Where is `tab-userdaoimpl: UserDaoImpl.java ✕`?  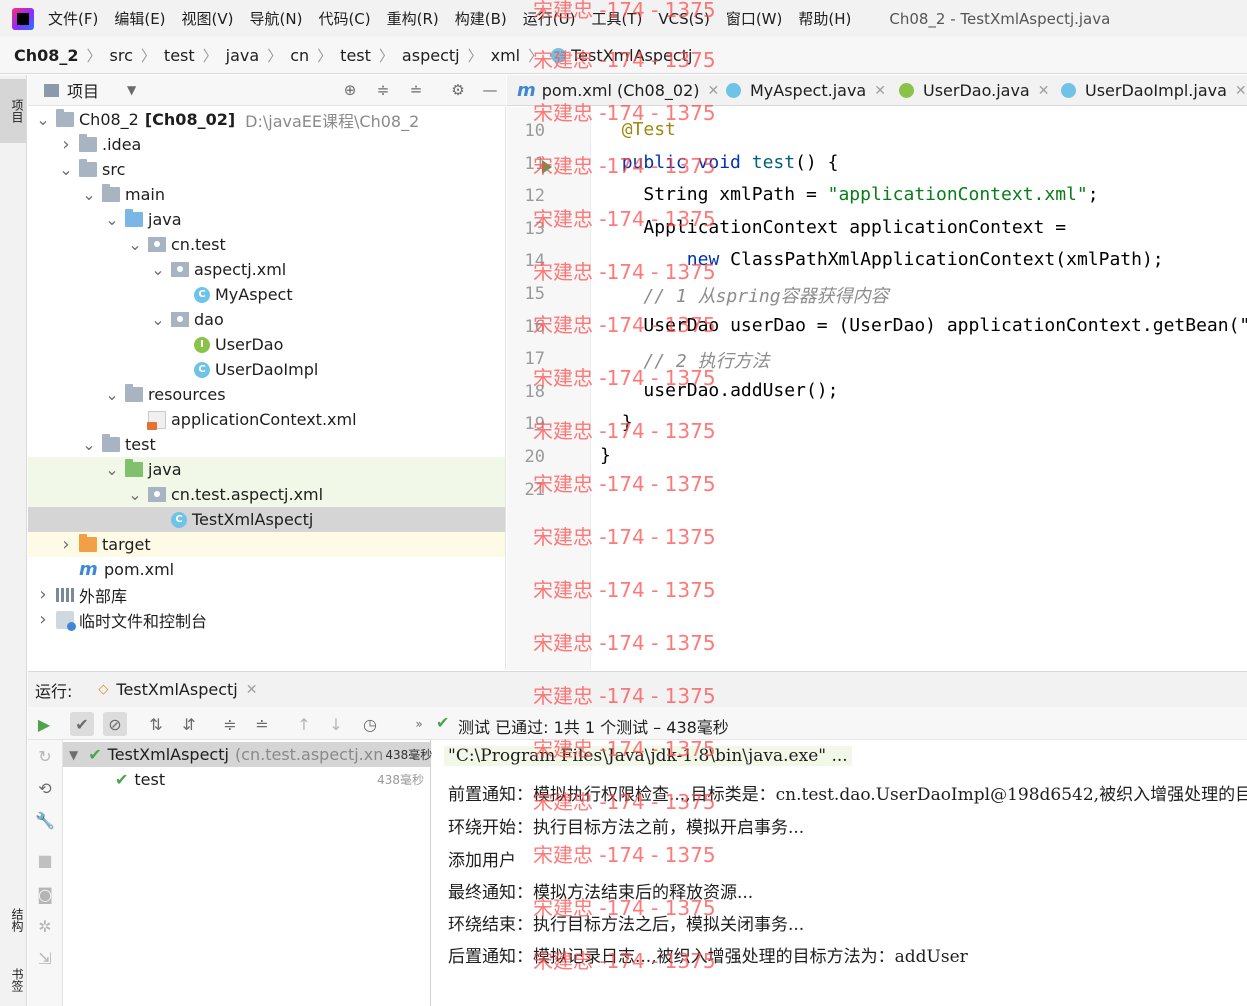 tab-userdaoimpl: UserDaoImpl.java ✕ is located at coordinates (1154, 90).